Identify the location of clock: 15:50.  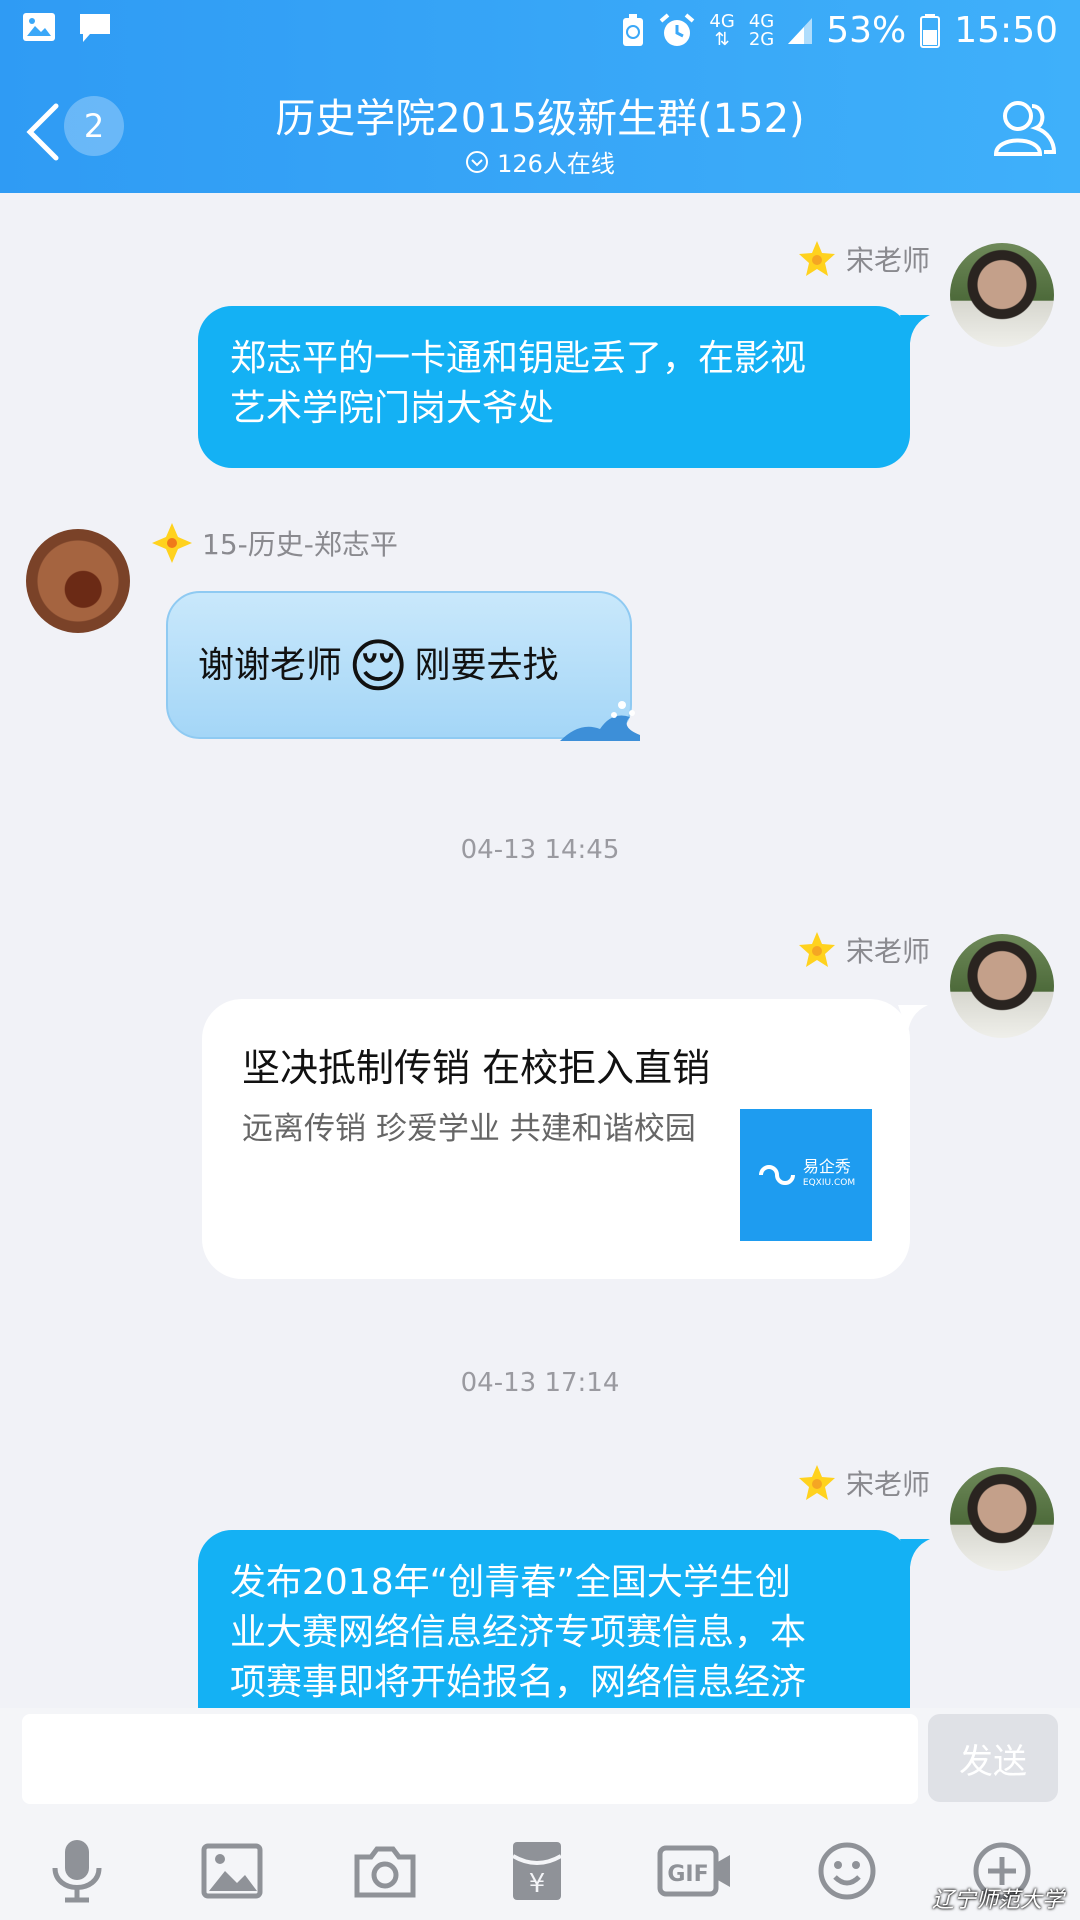
(1006, 30).